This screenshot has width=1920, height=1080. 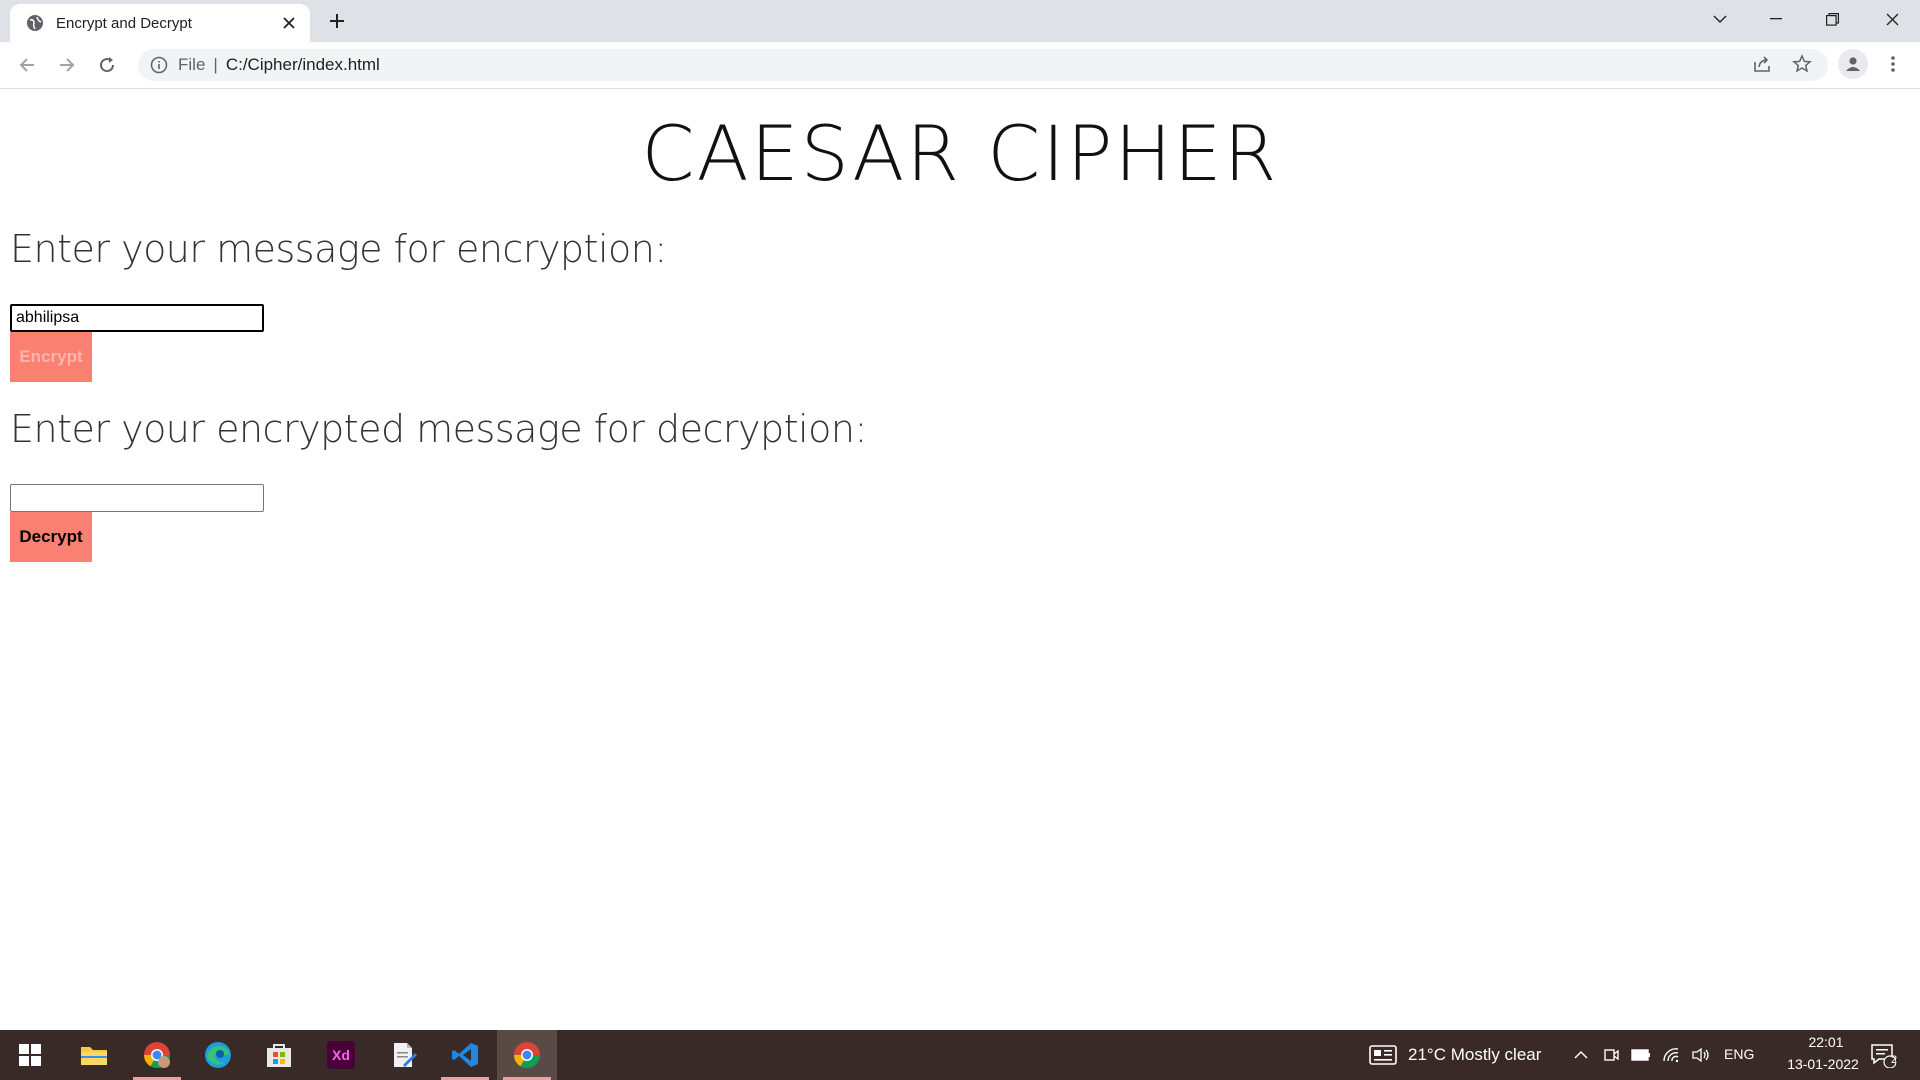 I want to click on info-icon, so click(x=159, y=65).